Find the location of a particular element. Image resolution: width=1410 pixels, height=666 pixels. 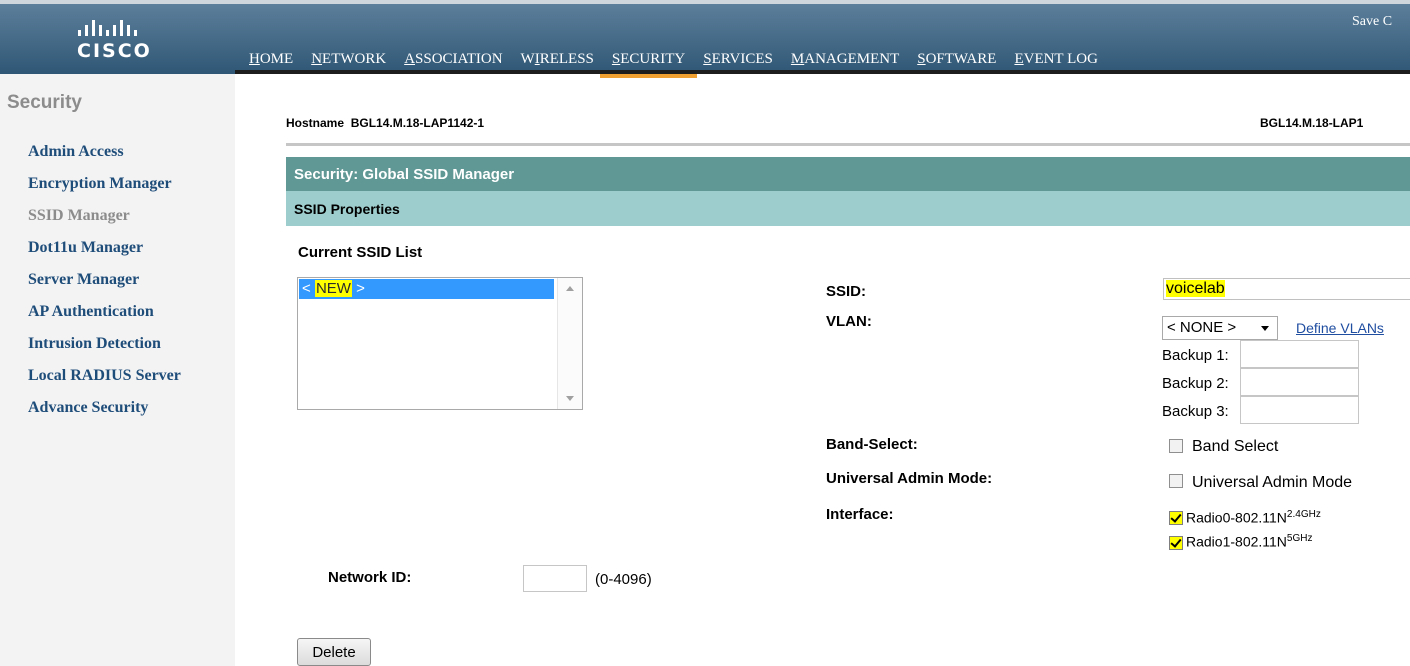

subsection-title: SSID Properties is located at coordinates (347, 209).